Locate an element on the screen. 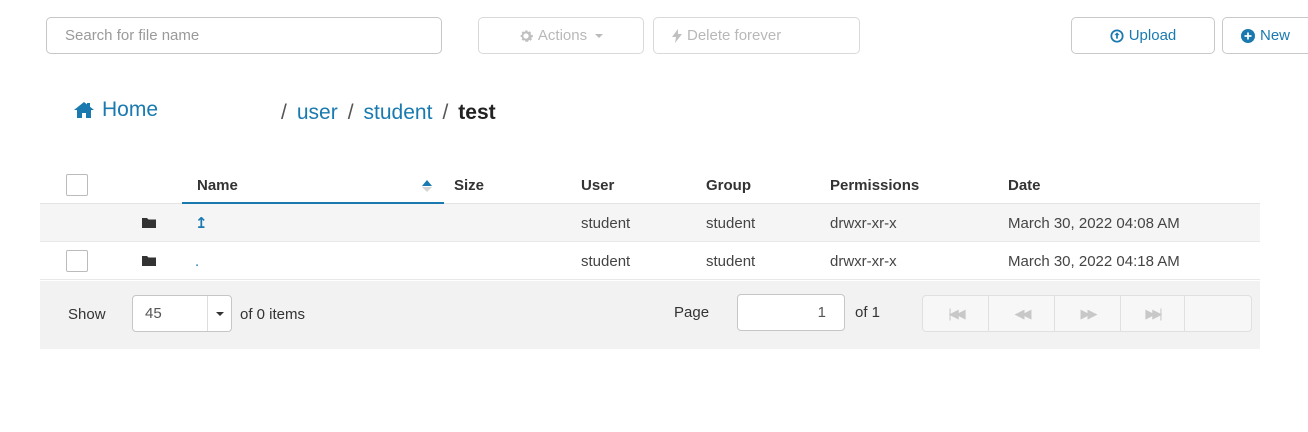 The height and width of the screenshot is (432, 1308). actions-label: Actions is located at coordinates (562, 35).